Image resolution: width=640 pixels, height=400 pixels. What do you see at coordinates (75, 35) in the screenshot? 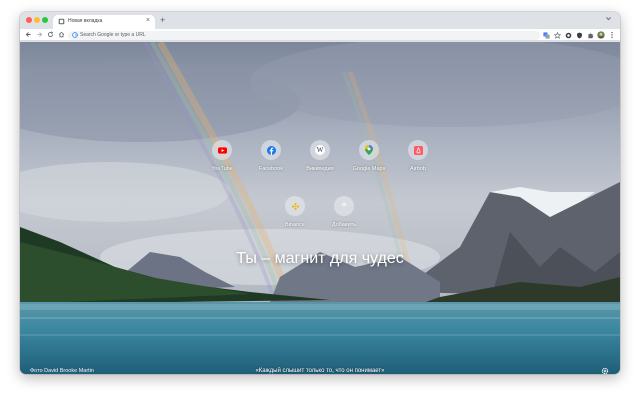
I see `google-g-icon` at bounding box center [75, 35].